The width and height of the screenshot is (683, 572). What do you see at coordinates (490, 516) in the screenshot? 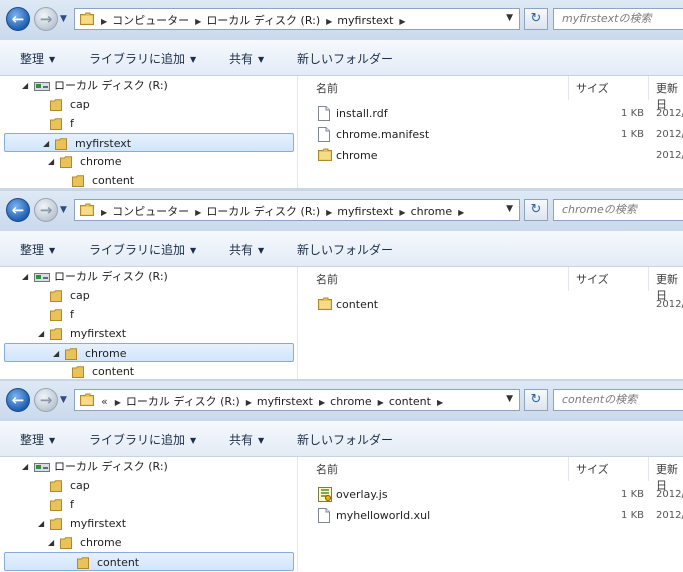
I see `file-row: myhelloworld.xul 1 KB 2012/` at bounding box center [490, 516].